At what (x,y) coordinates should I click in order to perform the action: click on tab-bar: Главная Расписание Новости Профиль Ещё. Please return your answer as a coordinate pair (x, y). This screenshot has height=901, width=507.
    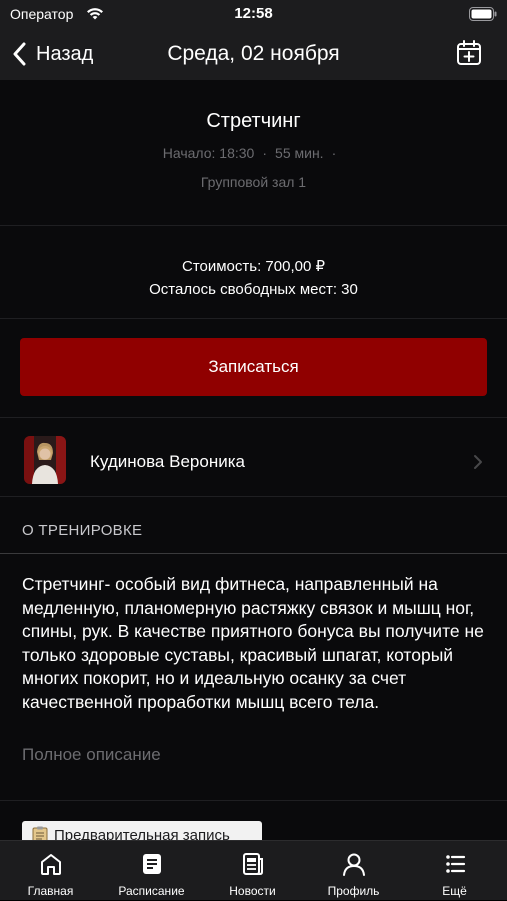
    Looking at the image, I should click on (253, 870).